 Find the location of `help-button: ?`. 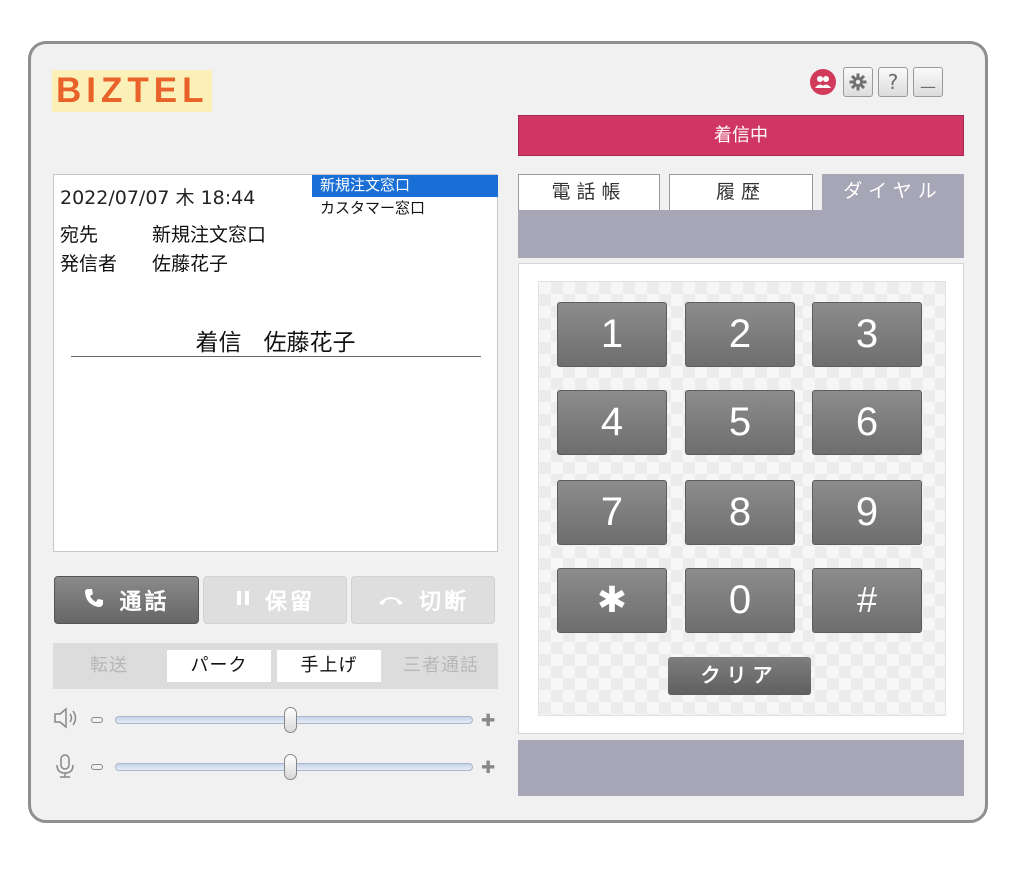

help-button: ? is located at coordinates (893, 82).